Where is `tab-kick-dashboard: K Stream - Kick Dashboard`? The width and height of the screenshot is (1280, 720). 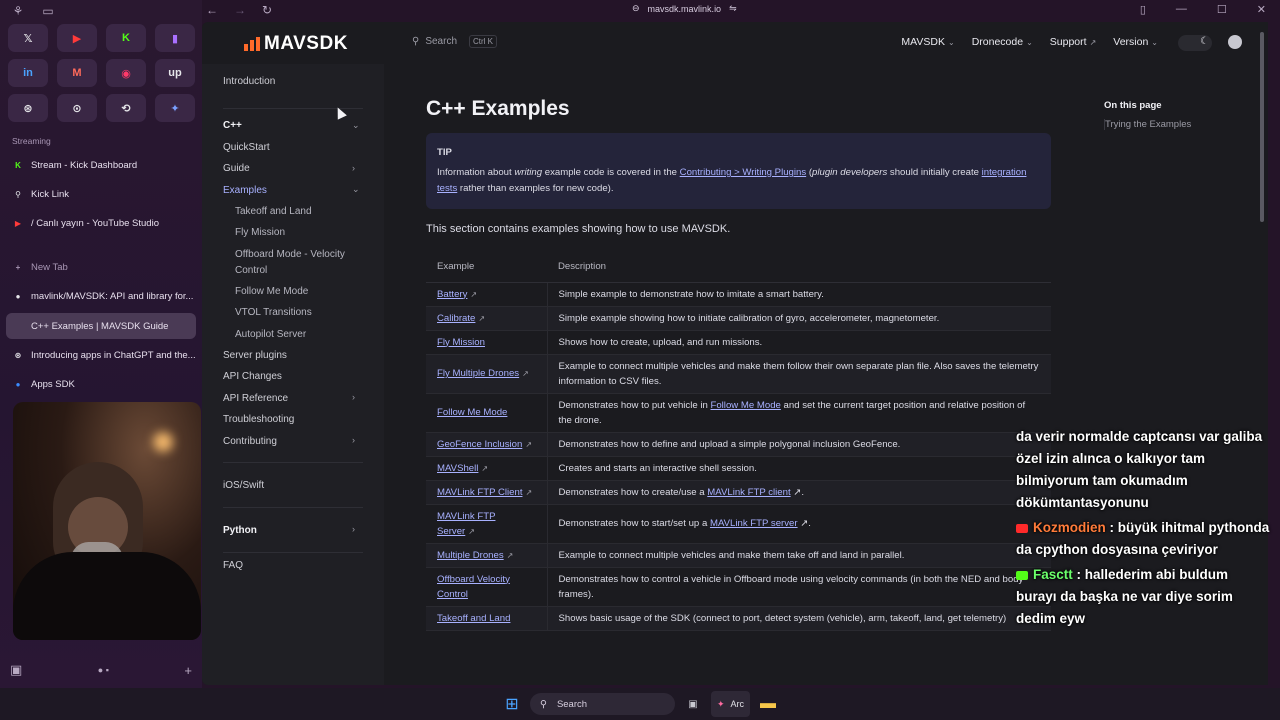 tab-kick-dashboard: K Stream - Kick Dashboard is located at coordinates (101, 165).